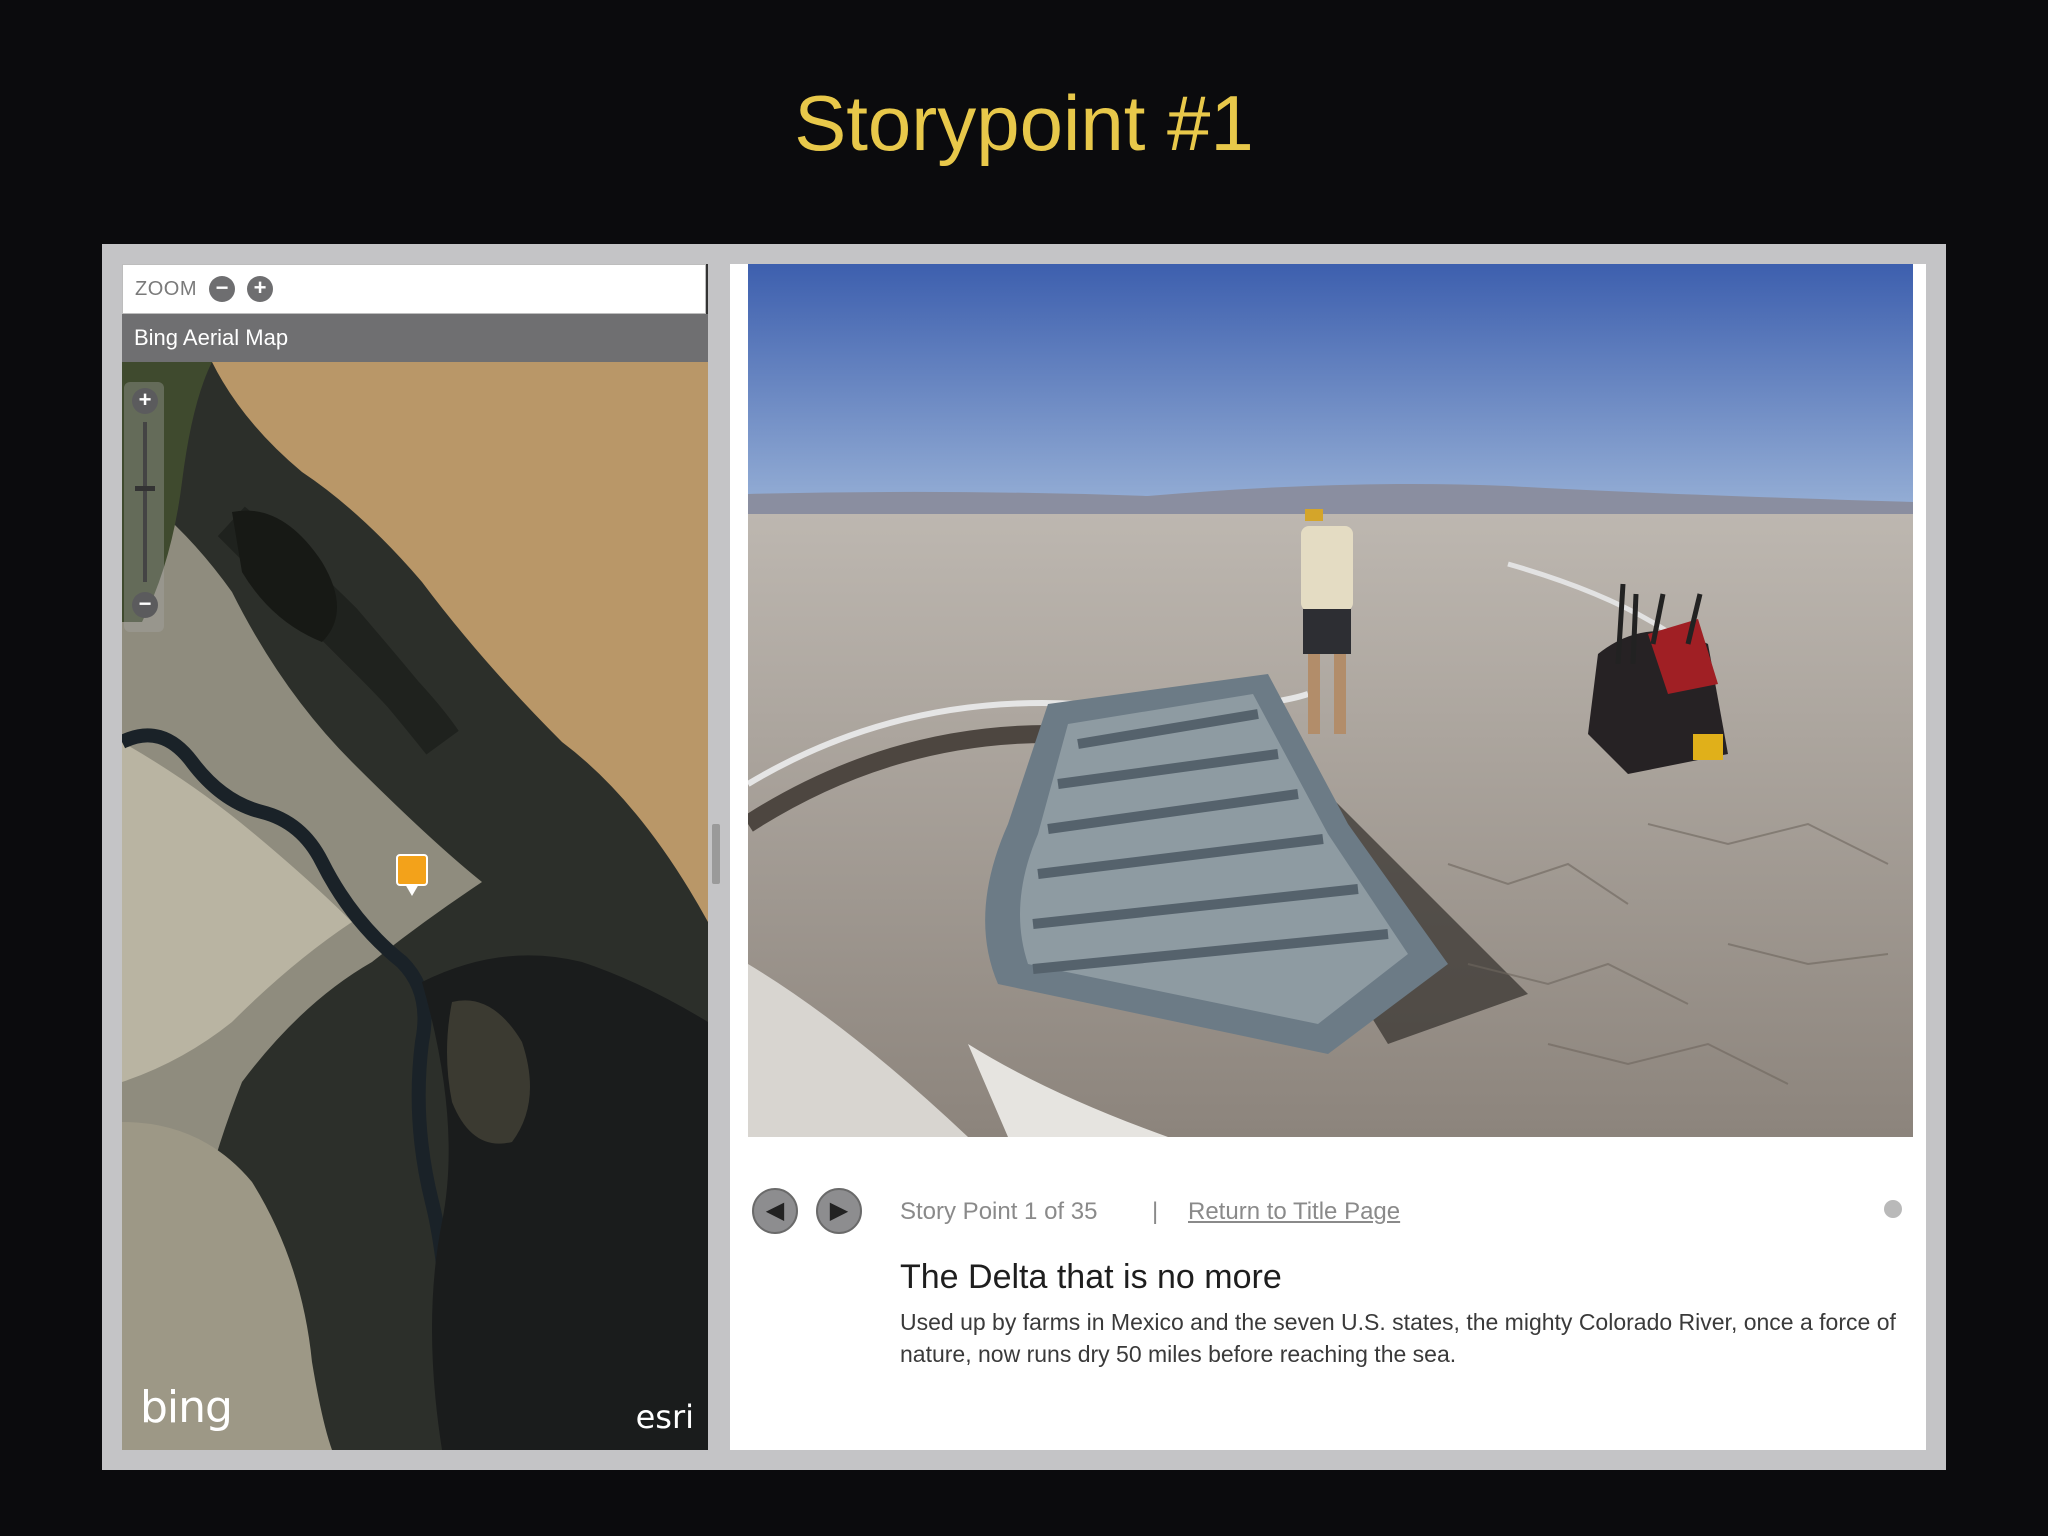 This screenshot has height=1536, width=2048. What do you see at coordinates (414, 289) in the screenshot?
I see `zoom-bar: ZOOM − +` at bounding box center [414, 289].